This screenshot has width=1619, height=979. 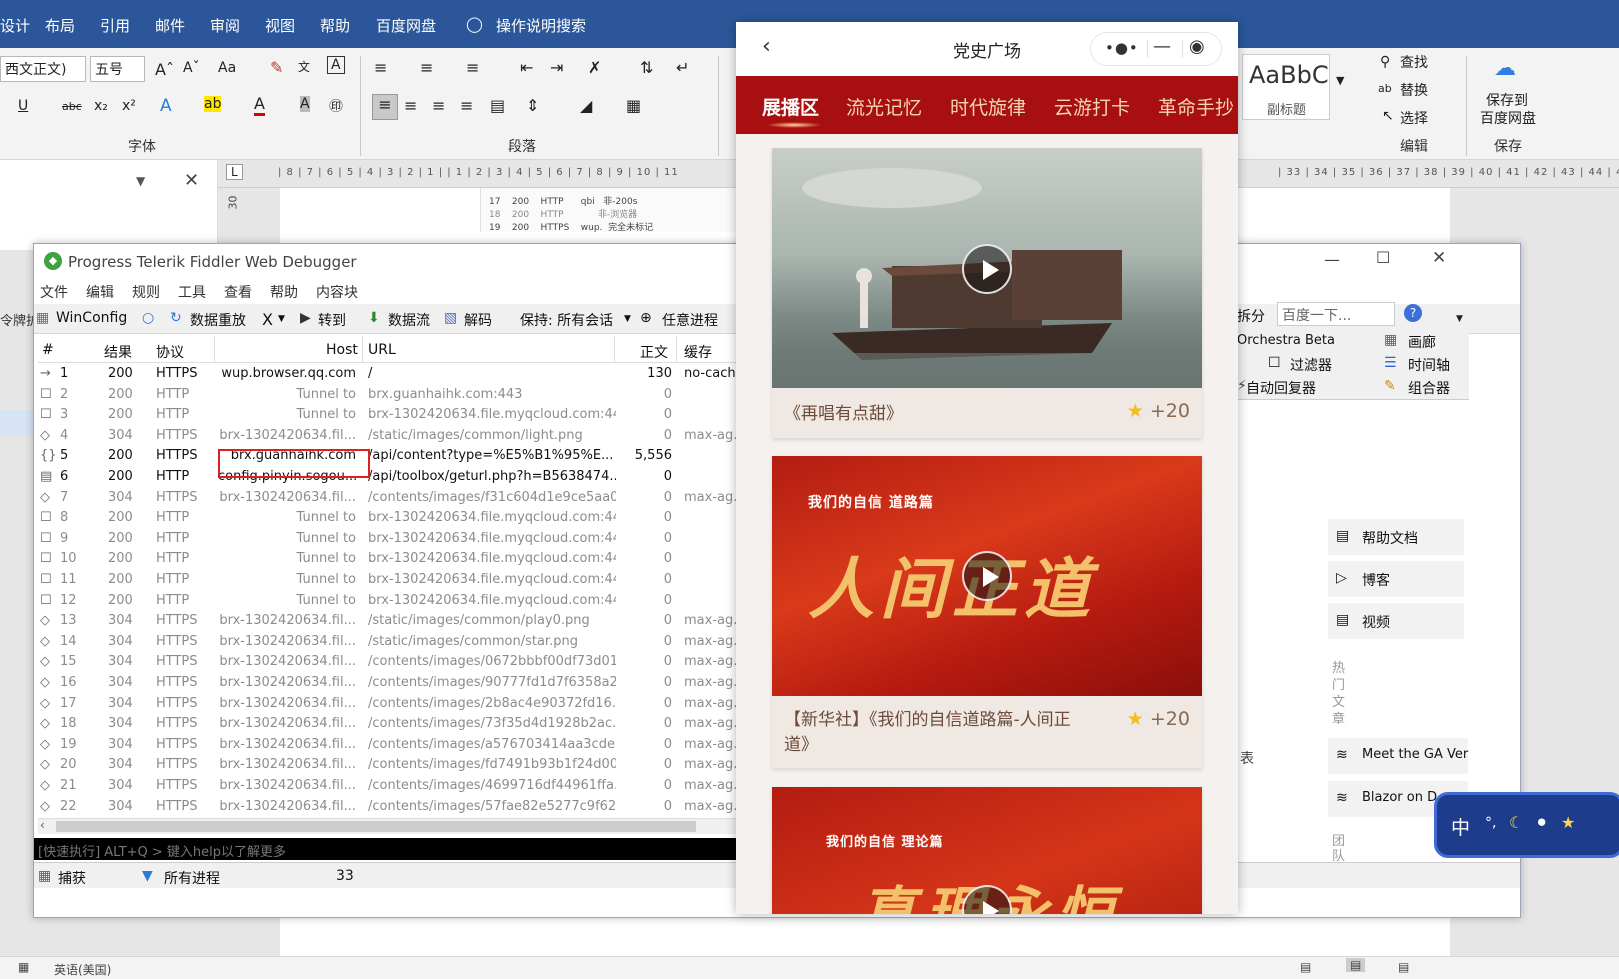 I want to click on go-button: 转到, so click(x=332, y=320).